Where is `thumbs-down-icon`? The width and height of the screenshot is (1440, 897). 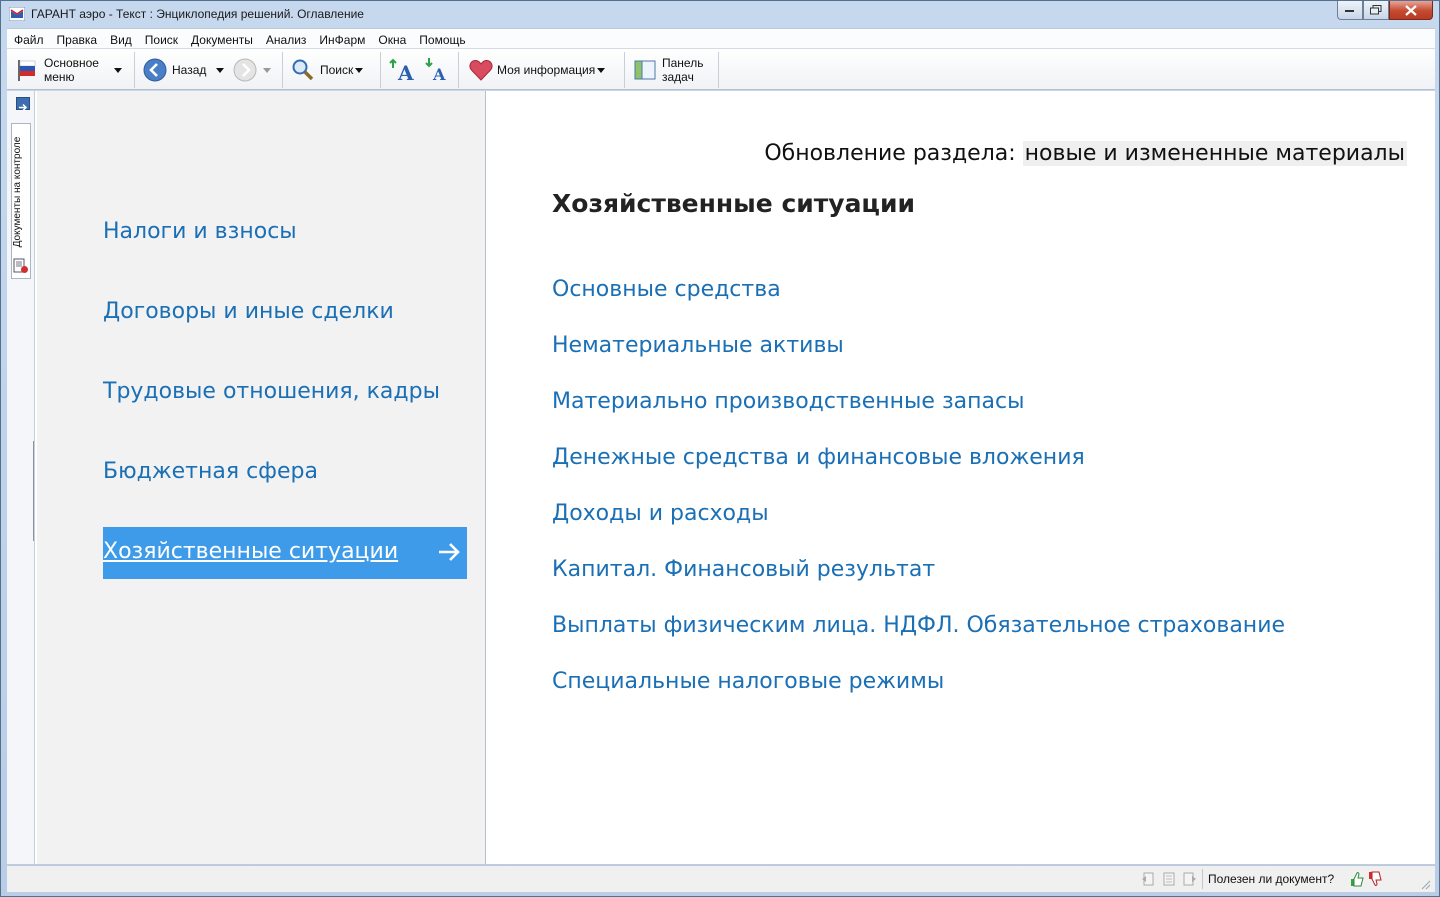 thumbs-down-icon is located at coordinates (1375, 879).